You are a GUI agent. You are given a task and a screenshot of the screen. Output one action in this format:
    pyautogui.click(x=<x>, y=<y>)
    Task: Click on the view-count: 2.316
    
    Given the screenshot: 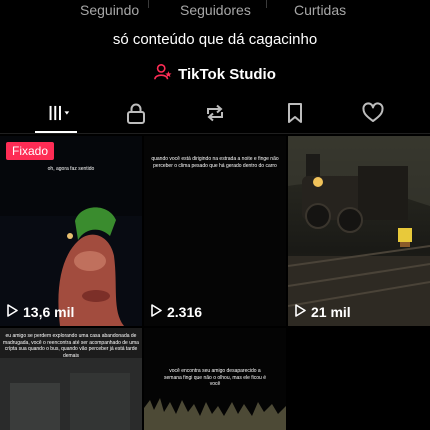 What is the action you would take?
    pyautogui.click(x=176, y=312)
    